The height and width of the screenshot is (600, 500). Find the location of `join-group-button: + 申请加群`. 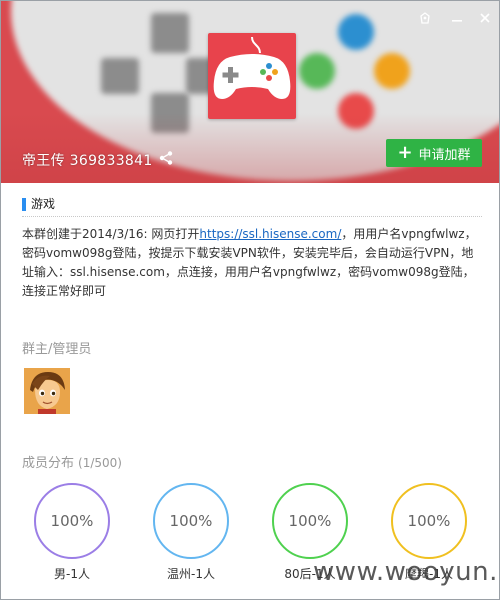

join-group-button: + 申请加群 is located at coordinates (434, 153).